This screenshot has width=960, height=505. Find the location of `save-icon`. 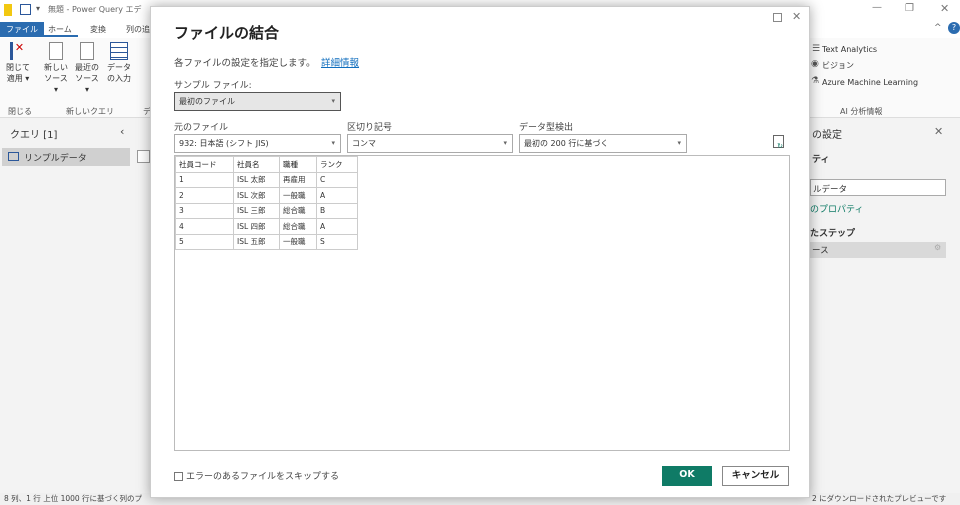

save-icon is located at coordinates (25, 9).